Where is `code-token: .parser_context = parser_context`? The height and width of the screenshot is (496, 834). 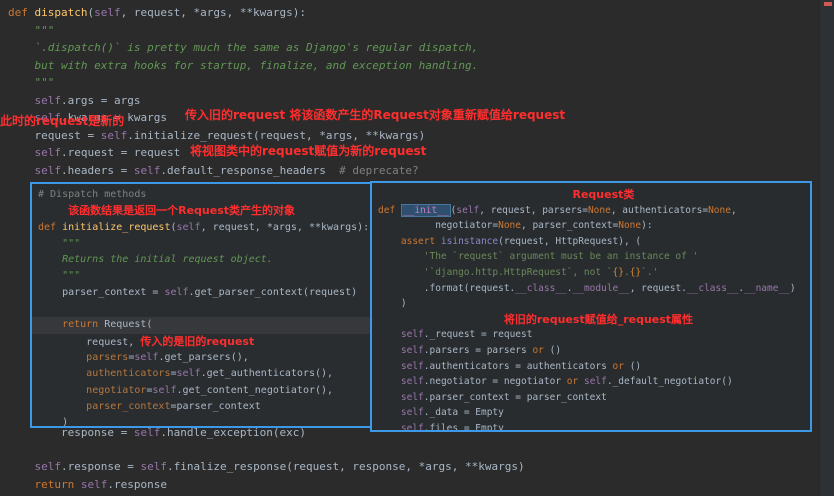 code-token: .parser_context = parser_context is located at coordinates (515, 397).